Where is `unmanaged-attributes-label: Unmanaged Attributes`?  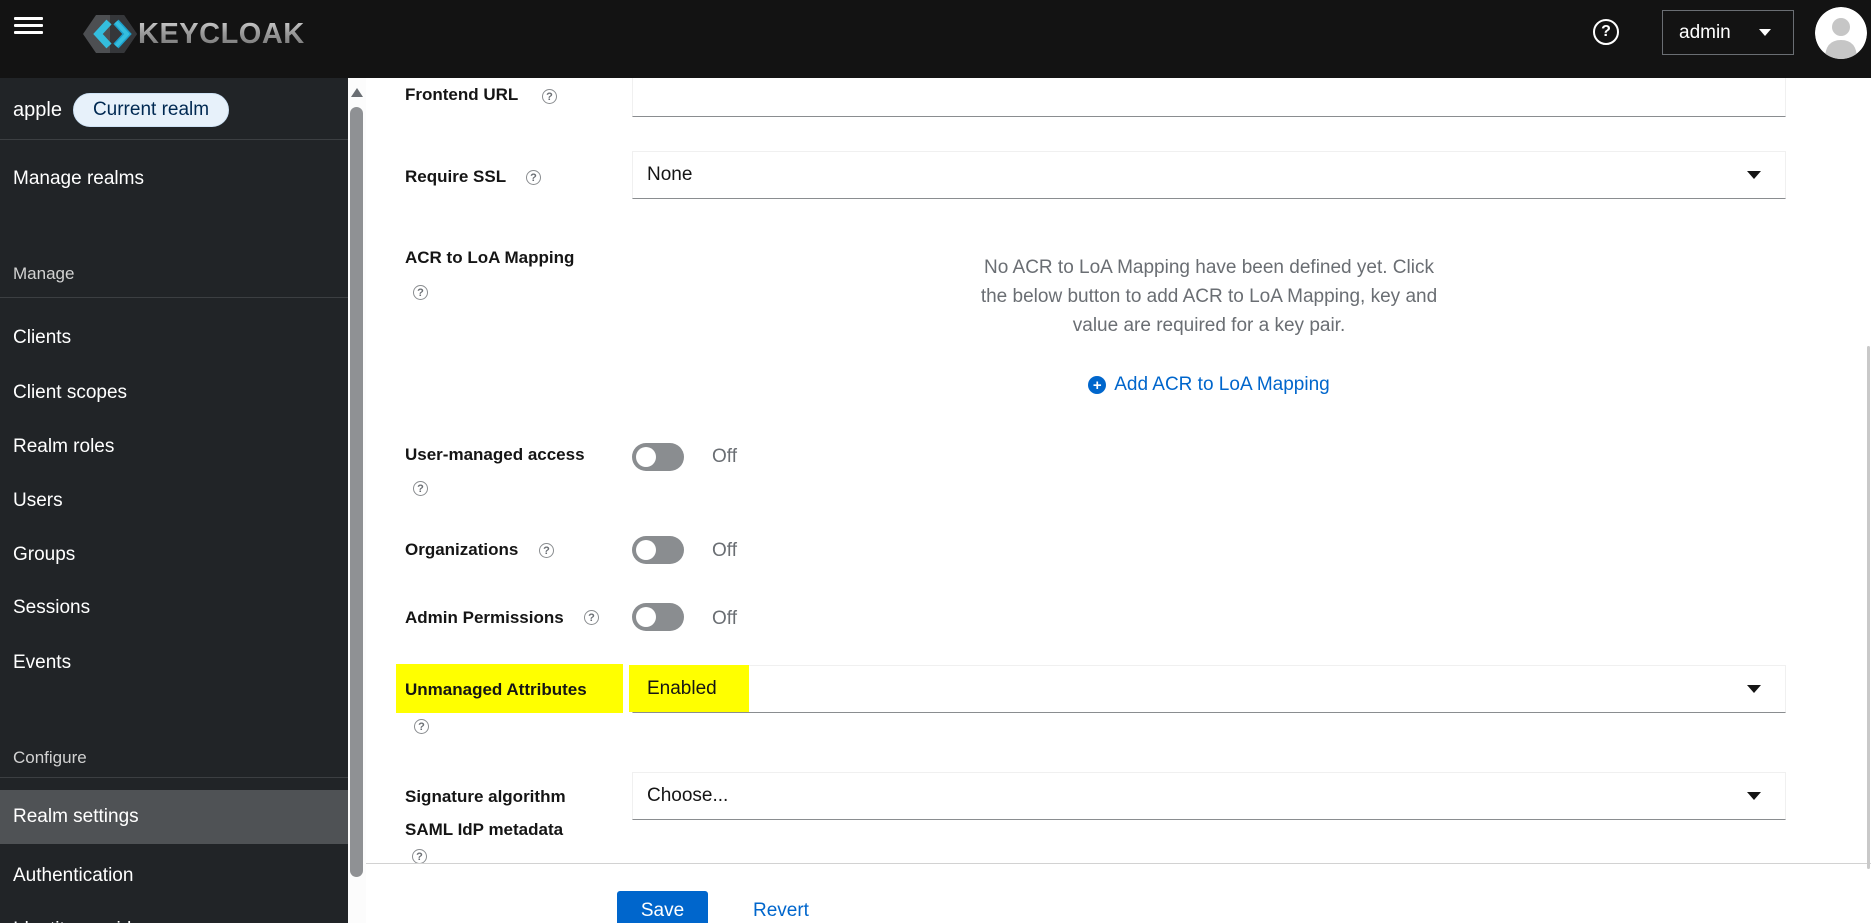 unmanaged-attributes-label: Unmanaged Attributes is located at coordinates (496, 689).